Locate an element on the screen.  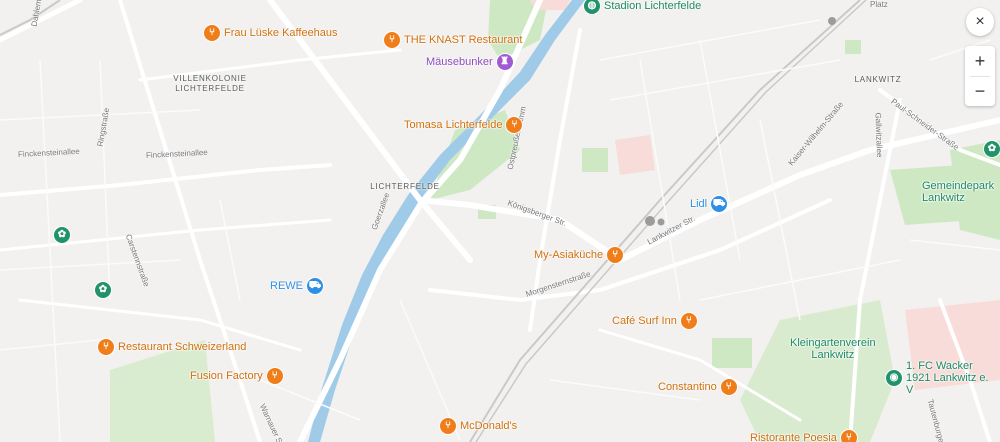
poi-mcdonalds: ⑂ McDonald's is located at coordinates (480, 426).